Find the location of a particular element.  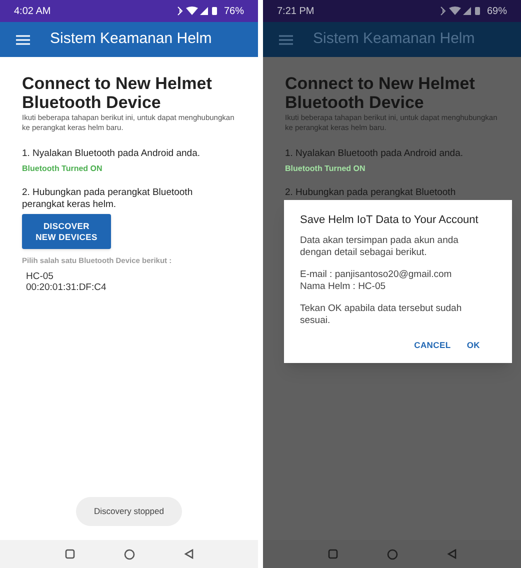

discover-button: DISCOVER NEW DEVICES is located at coordinates (66, 232).